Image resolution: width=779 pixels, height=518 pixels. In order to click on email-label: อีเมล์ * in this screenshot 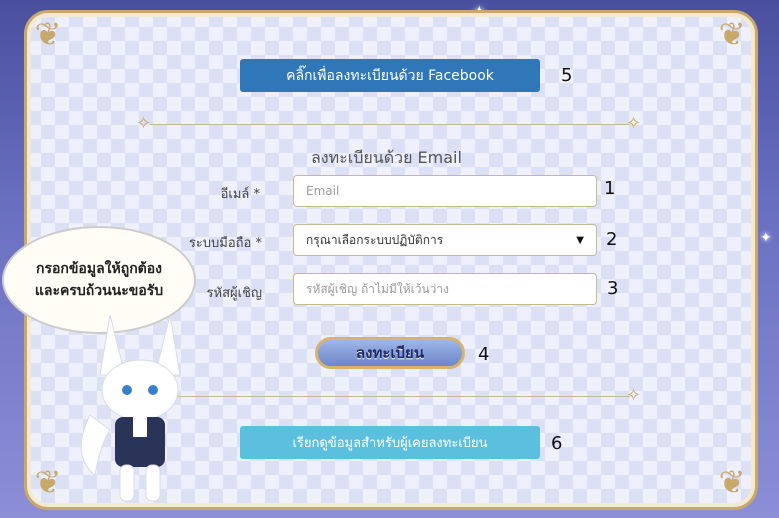, I will do `click(240, 194)`.